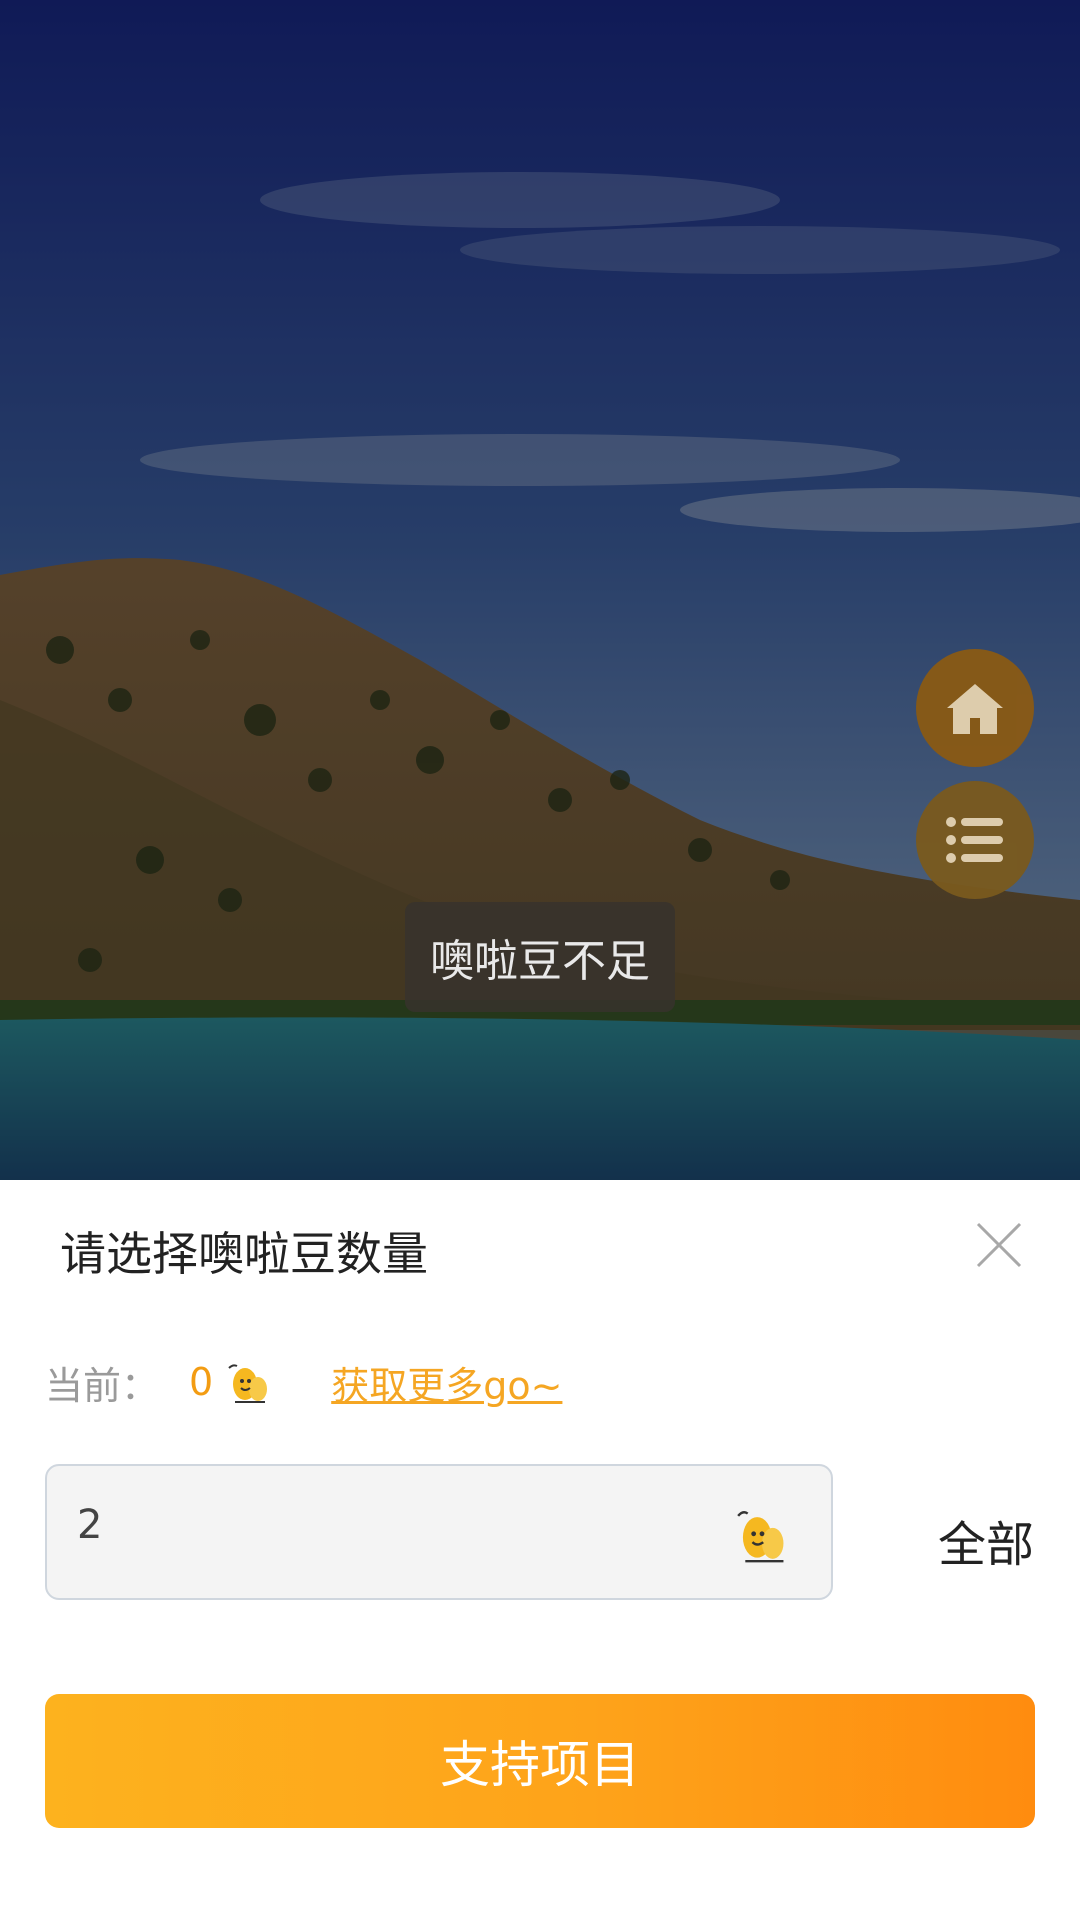 The image size is (1080, 1920). I want to click on select-all-button: 全部, so click(986, 1540).